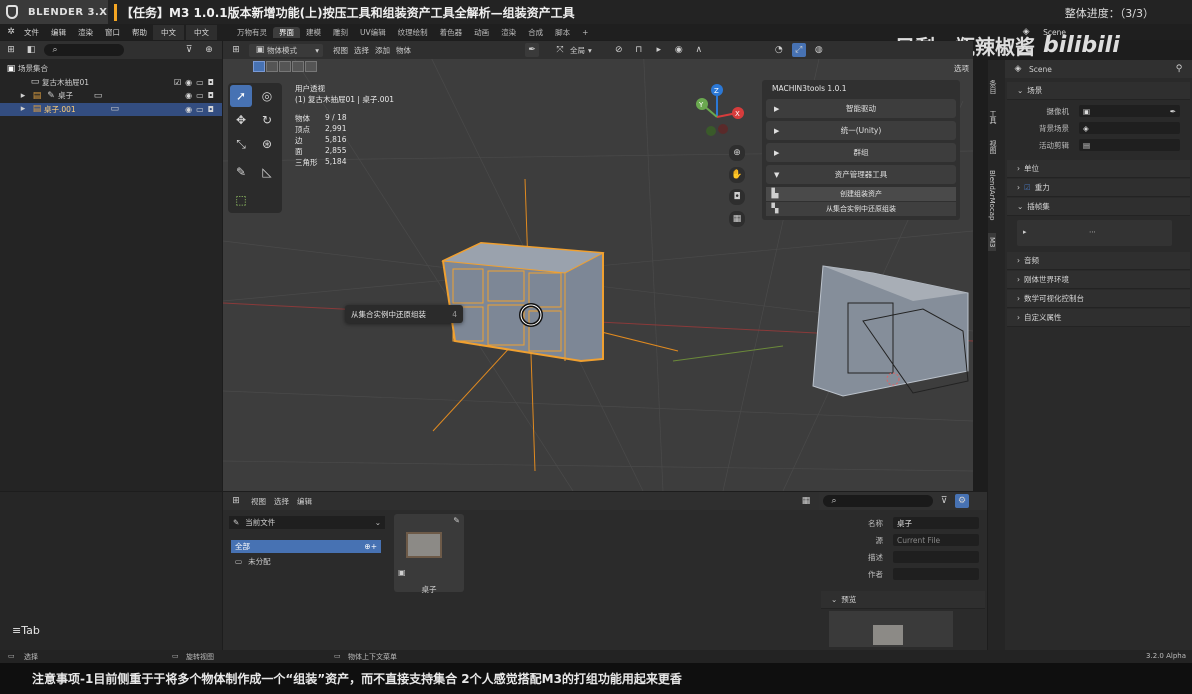 The image size is (1192, 694). What do you see at coordinates (1098, 145) in the screenshot?
I see `active-clip-field: 活动剪辑 ▤` at bounding box center [1098, 145].